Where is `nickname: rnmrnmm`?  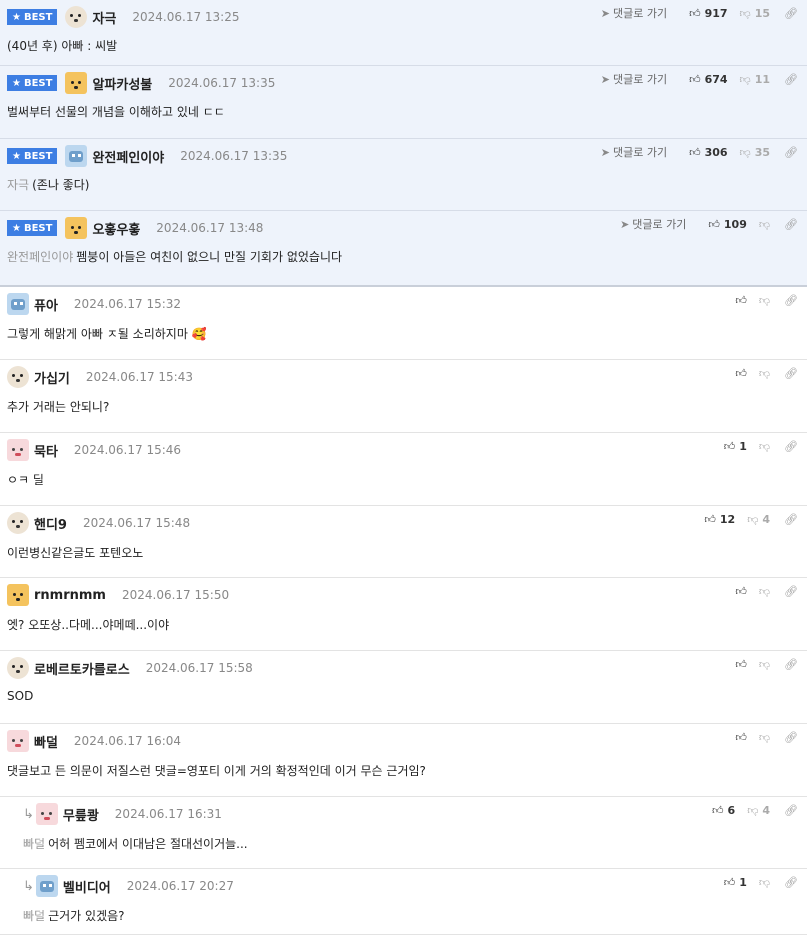 nickname: rnmrnmm is located at coordinates (70, 595).